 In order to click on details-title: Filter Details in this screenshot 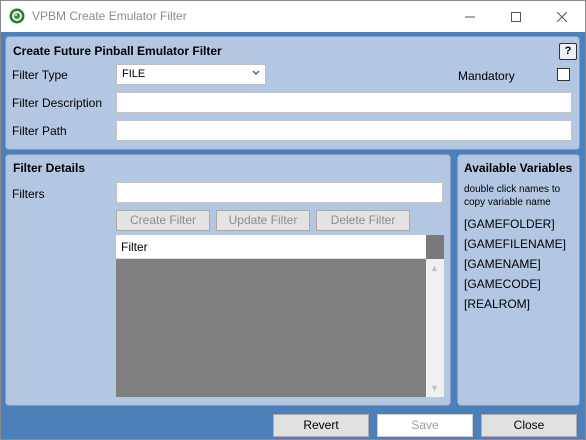, I will do `click(49, 168)`.